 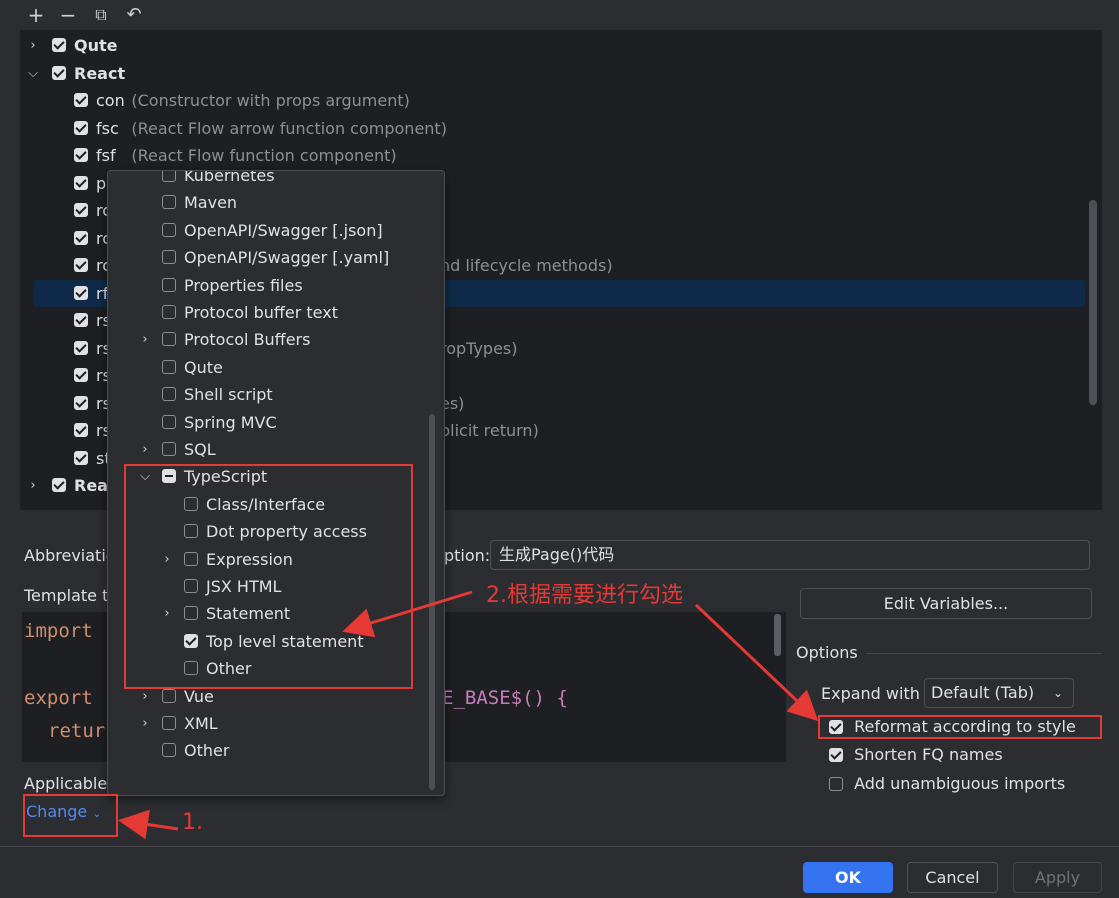 What do you see at coordinates (148, 824) in the screenshot?
I see `arrow-step1` at bounding box center [148, 824].